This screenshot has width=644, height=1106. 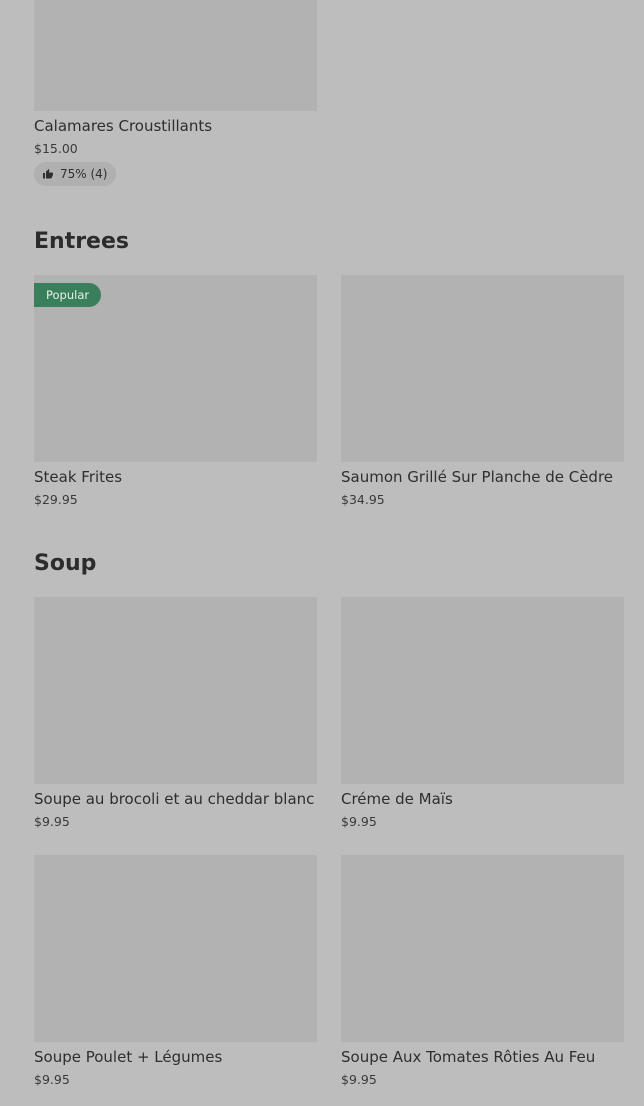 What do you see at coordinates (68, 295) in the screenshot?
I see `popular-badge: Popular` at bounding box center [68, 295].